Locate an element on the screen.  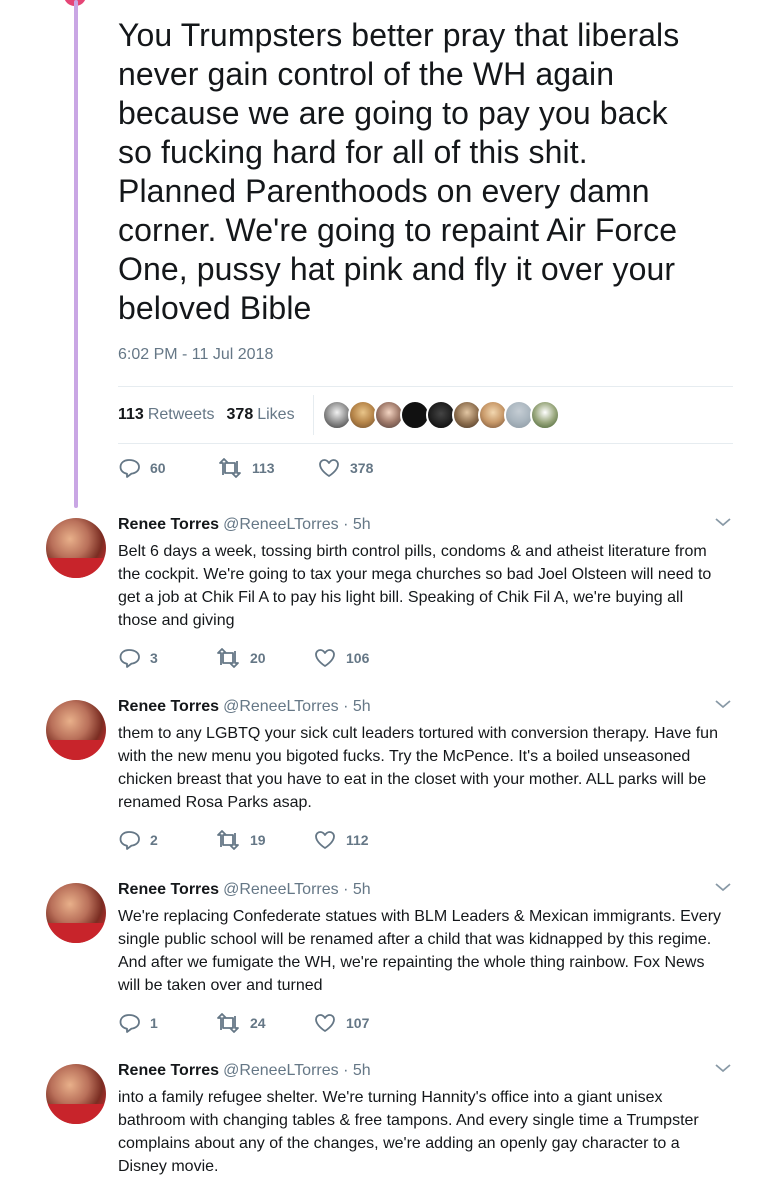
like-button: 107 is located at coordinates (363, 1023).